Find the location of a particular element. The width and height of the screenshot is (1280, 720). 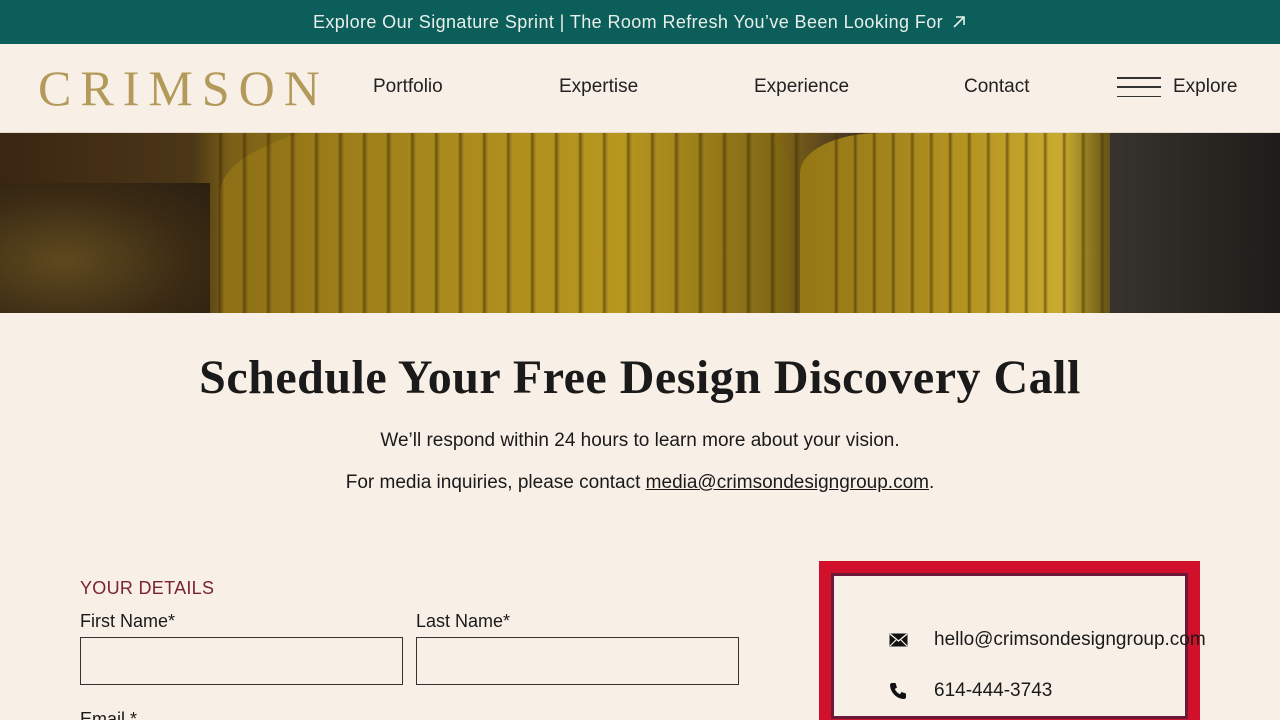

first-name-input is located at coordinates (241, 661).